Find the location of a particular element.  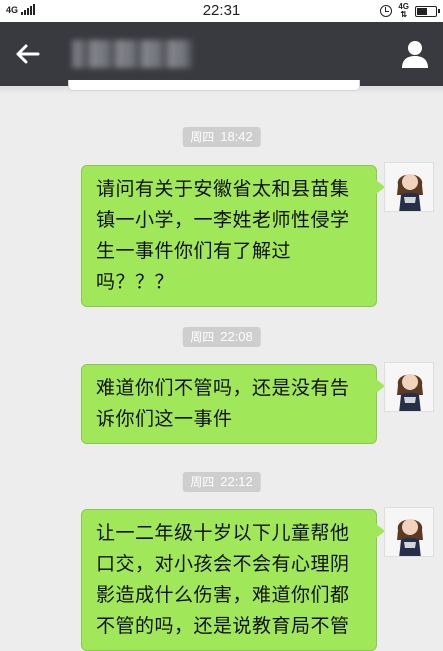

message-bubble: 难道你们不管吗，还是没有告 诉你们这一事件 is located at coordinates (233, 404).